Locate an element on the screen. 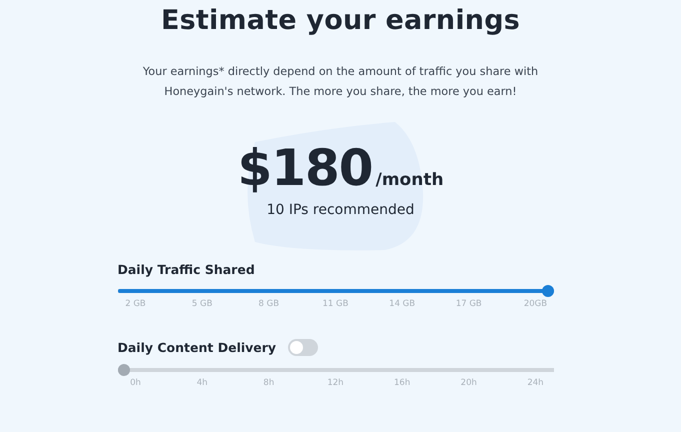 Image resolution: width=681 pixels, height=432 pixels. tick-label: 16h is located at coordinates (402, 383).